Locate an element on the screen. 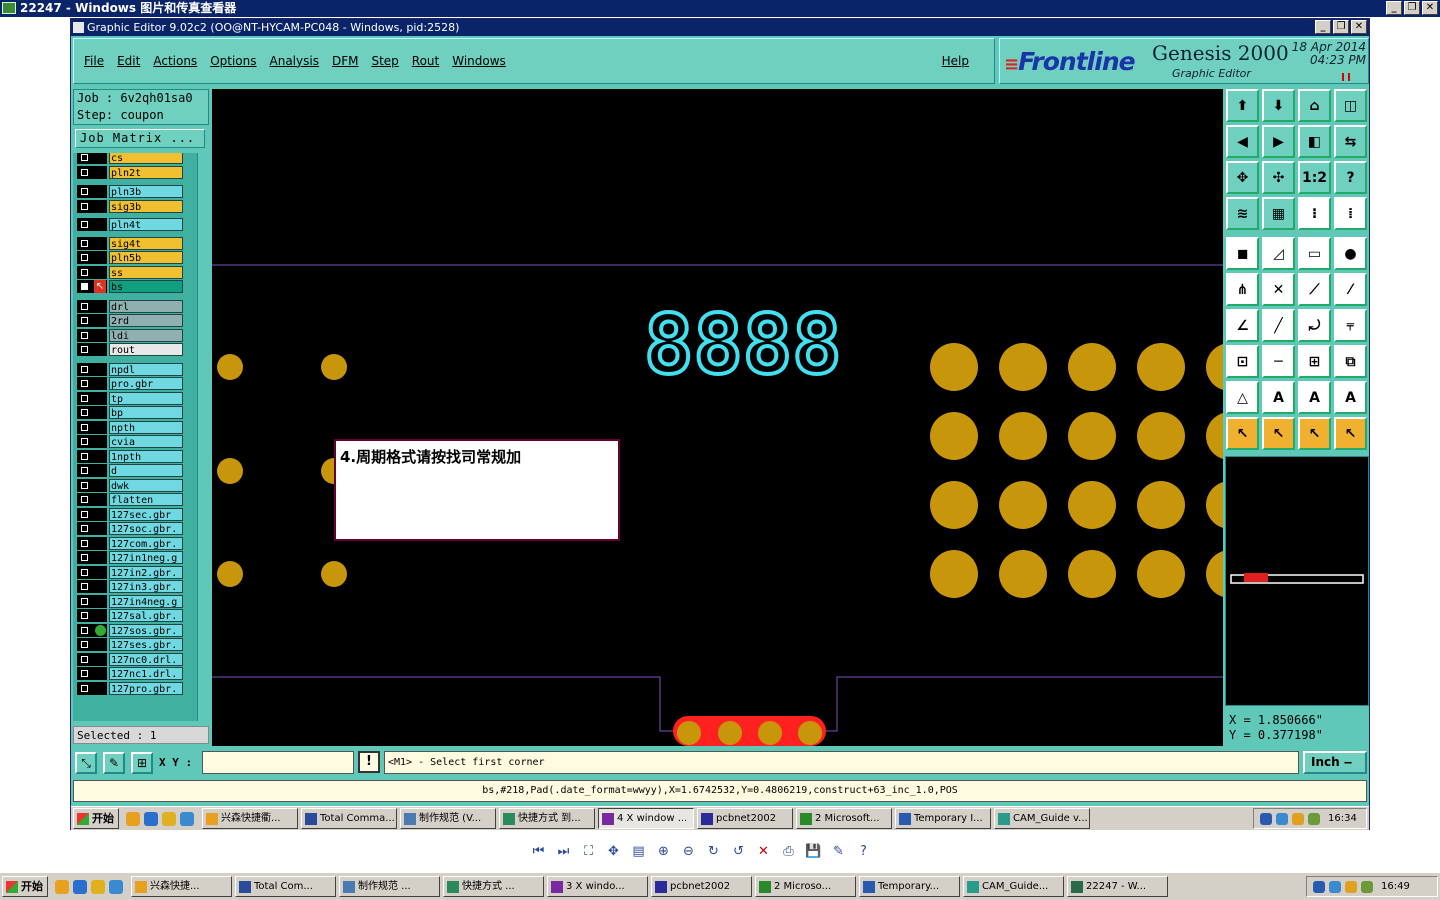 The image size is (1440, 900). layer-row: npth is located at coordinates (130, 427).